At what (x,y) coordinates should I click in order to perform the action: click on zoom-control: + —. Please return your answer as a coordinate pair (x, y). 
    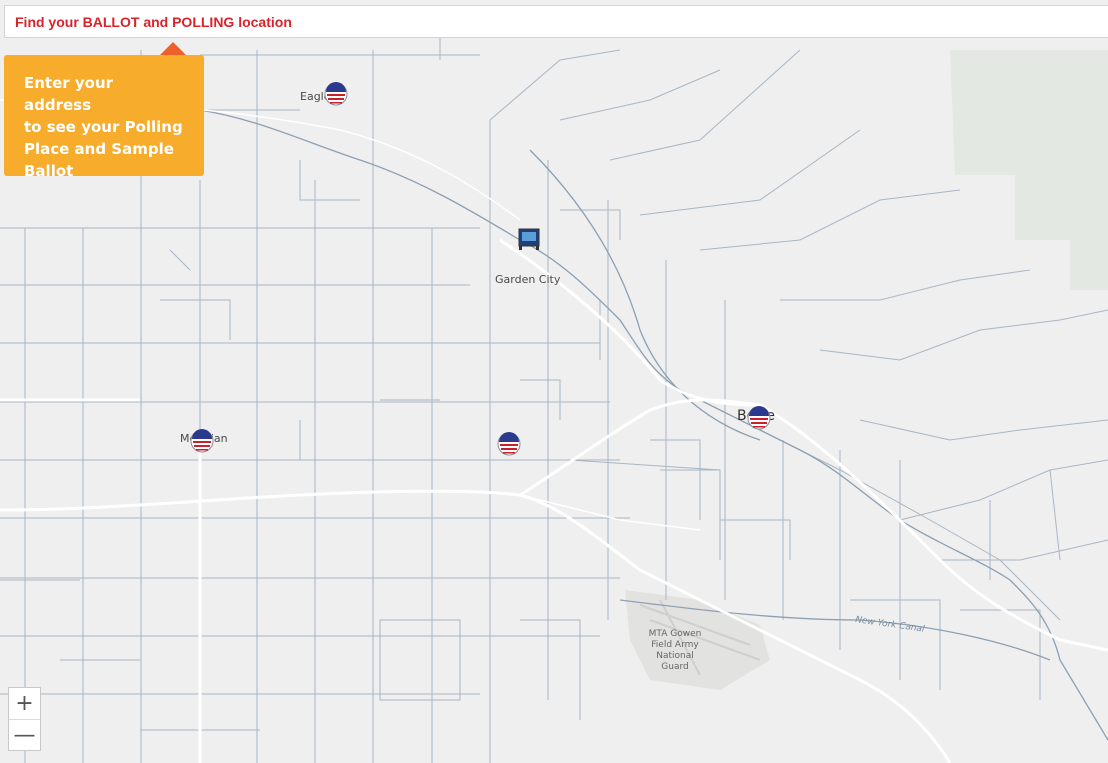
    Looking at the image, I should click on (24, 719).